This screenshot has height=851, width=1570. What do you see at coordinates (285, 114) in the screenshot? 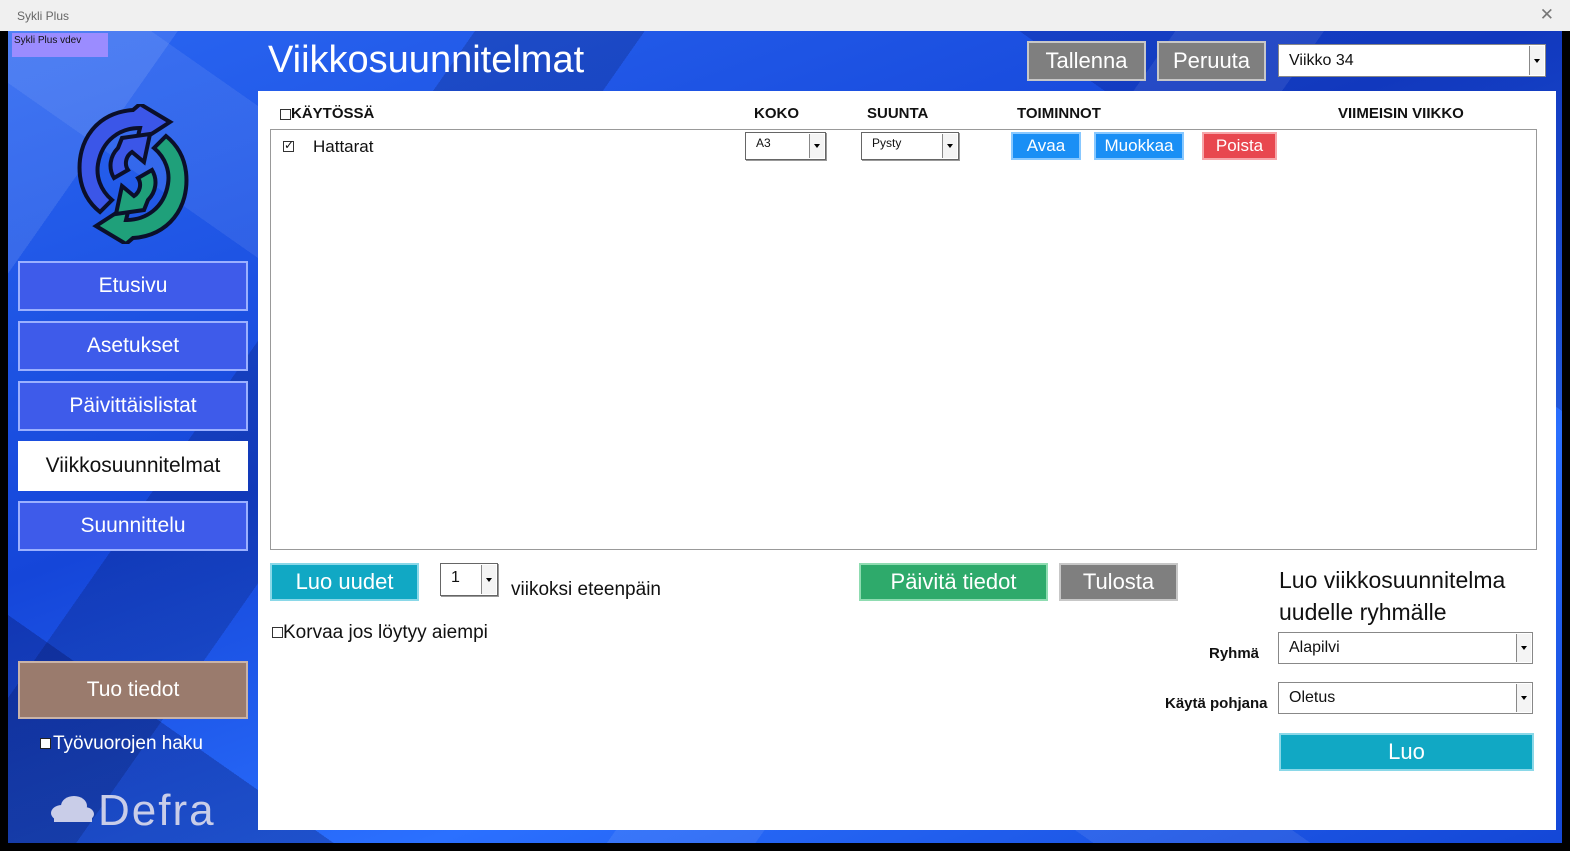
I see `select-all-checkbox` at bounding box center [285, 114].